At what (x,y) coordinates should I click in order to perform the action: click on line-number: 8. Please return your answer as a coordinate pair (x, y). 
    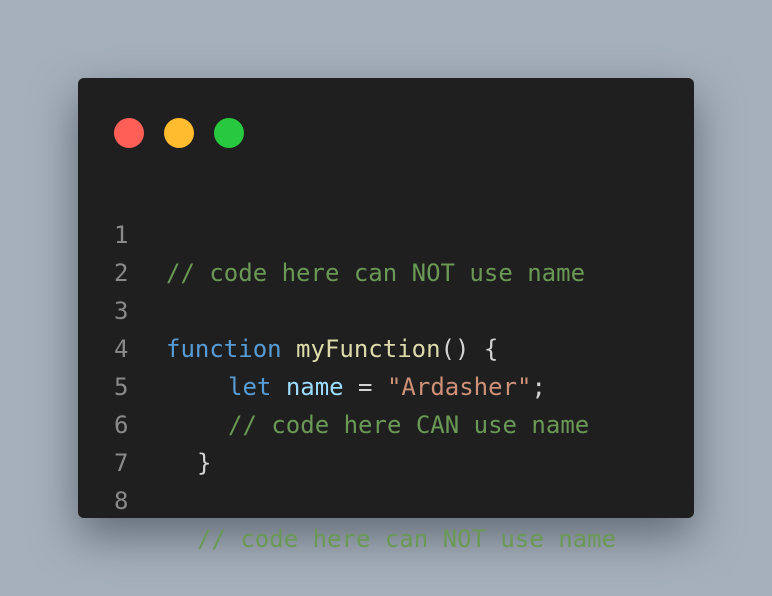
    Looking at the image, I should click on (121, 501).